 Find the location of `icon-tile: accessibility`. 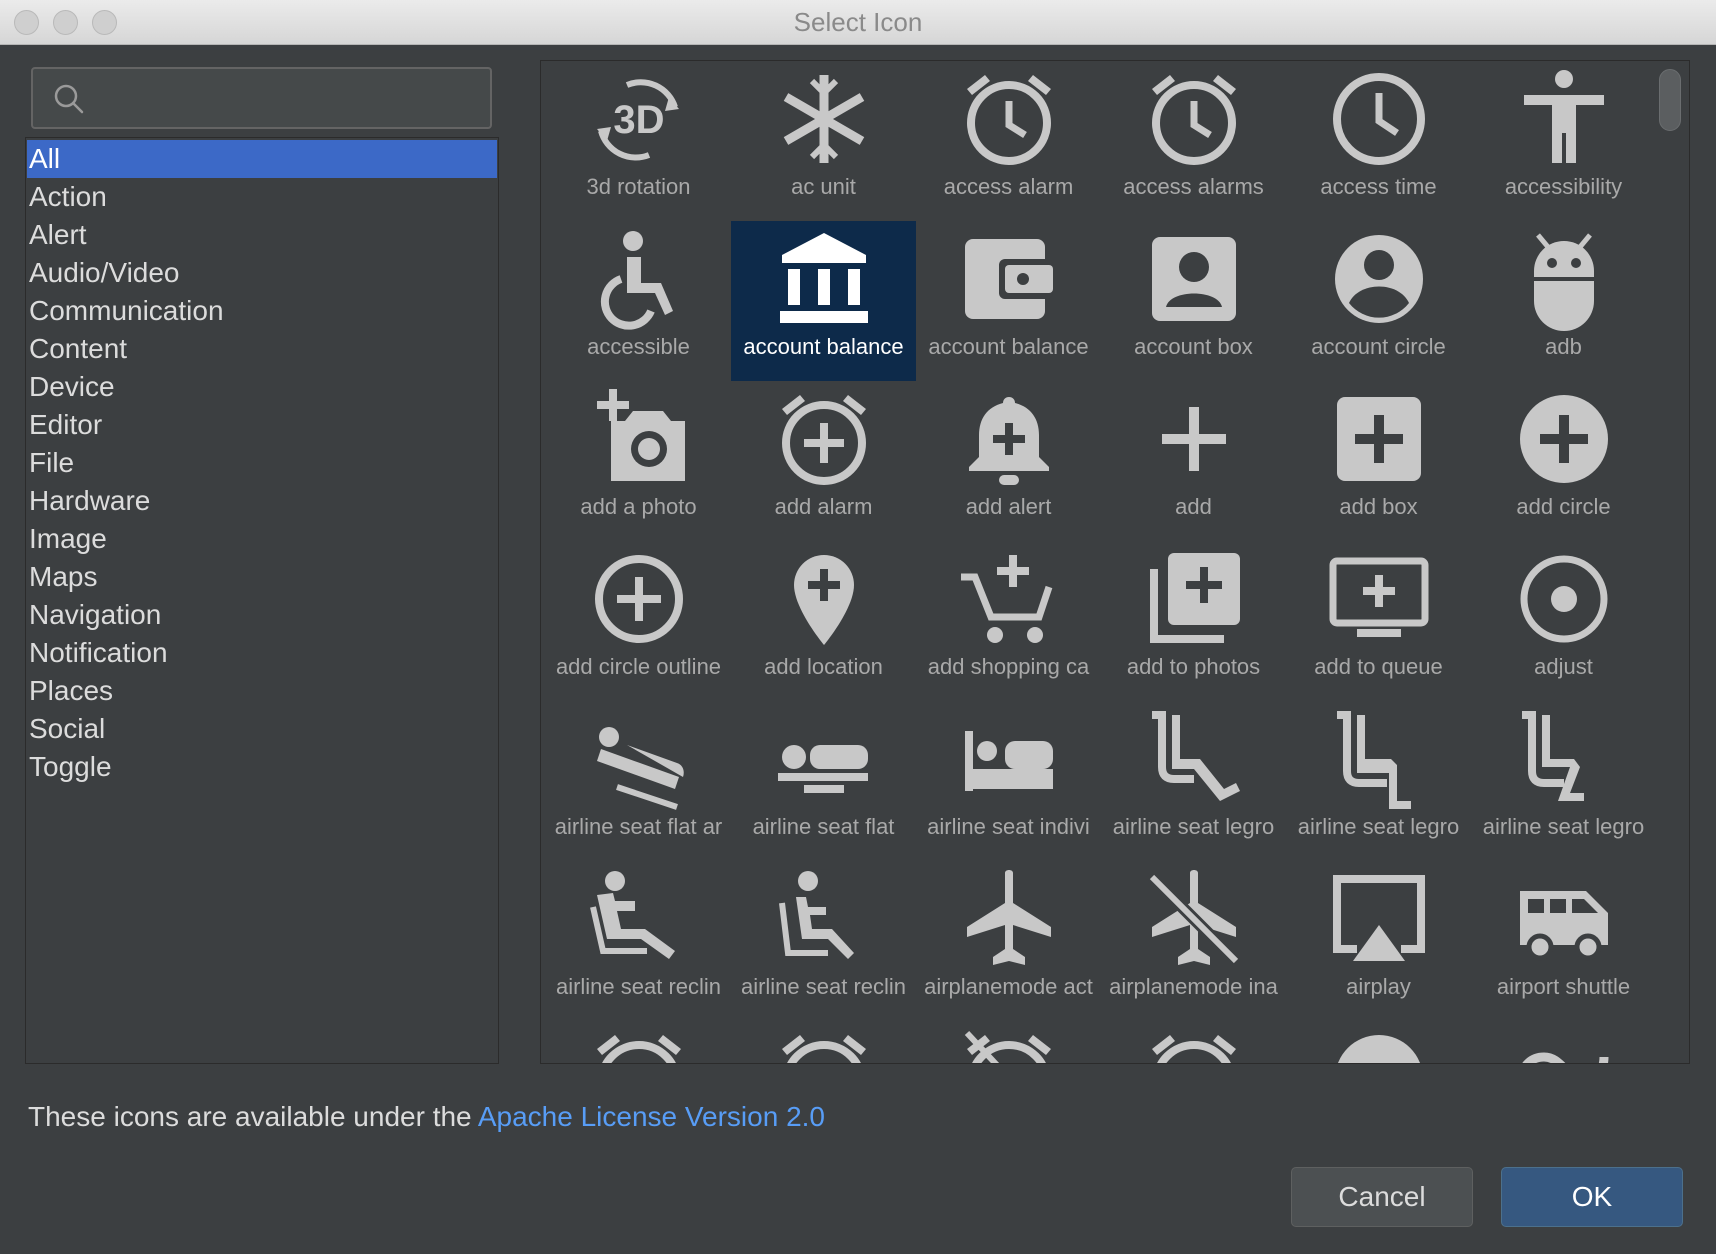

icon-tile: accessibility is located at coordinates (1563, 141).